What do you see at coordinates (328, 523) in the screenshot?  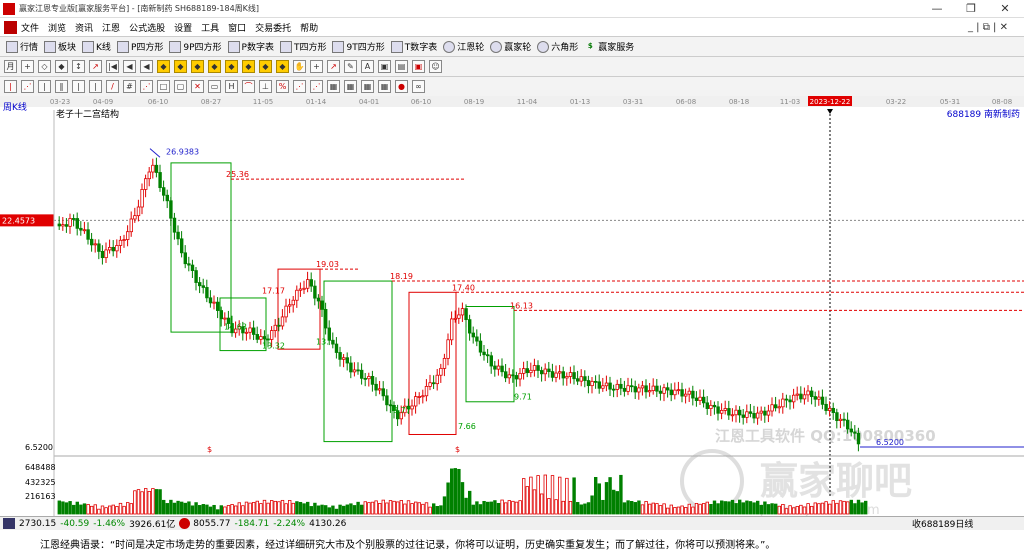 I see `idx2-amount: 4130.26` at bounding box center [328, 523].